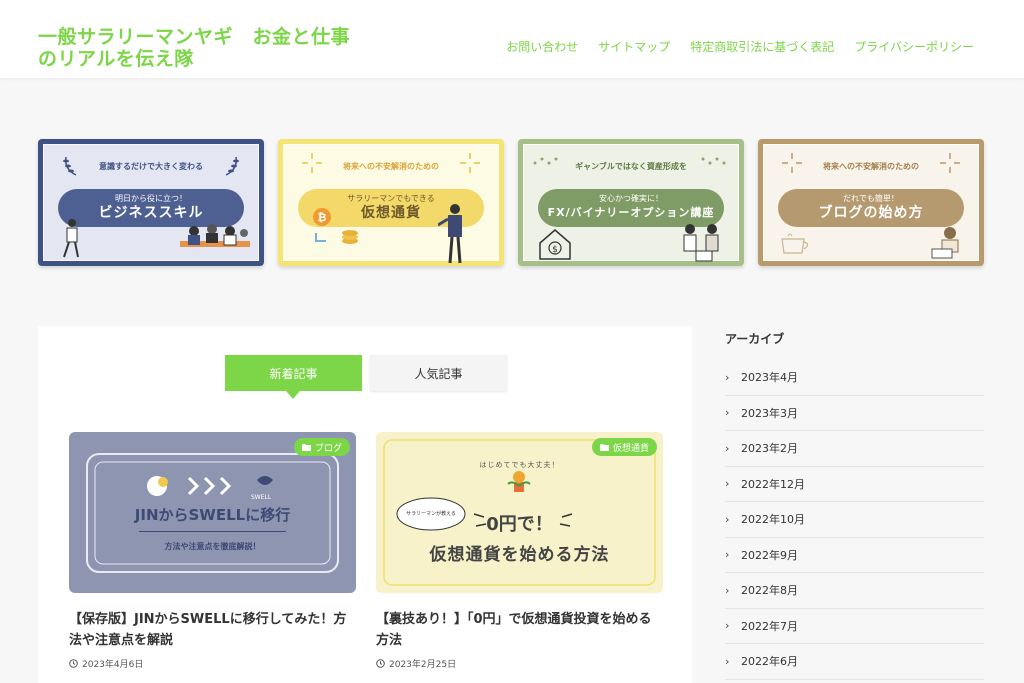 The height and width of the screenshot is (683, 1024). I want to click on archive-label: 2023年4月, so click(769, 378).